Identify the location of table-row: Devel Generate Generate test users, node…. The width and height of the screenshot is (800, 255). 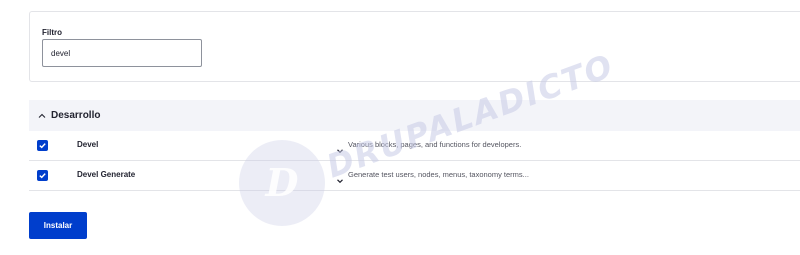
(414, 176).